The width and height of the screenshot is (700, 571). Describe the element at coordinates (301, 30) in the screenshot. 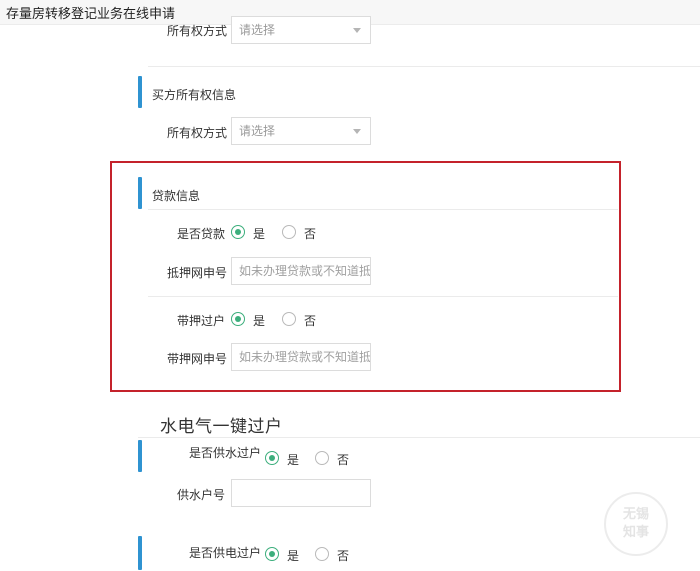

I see `seller-ownership-select: 请选择` at that location.